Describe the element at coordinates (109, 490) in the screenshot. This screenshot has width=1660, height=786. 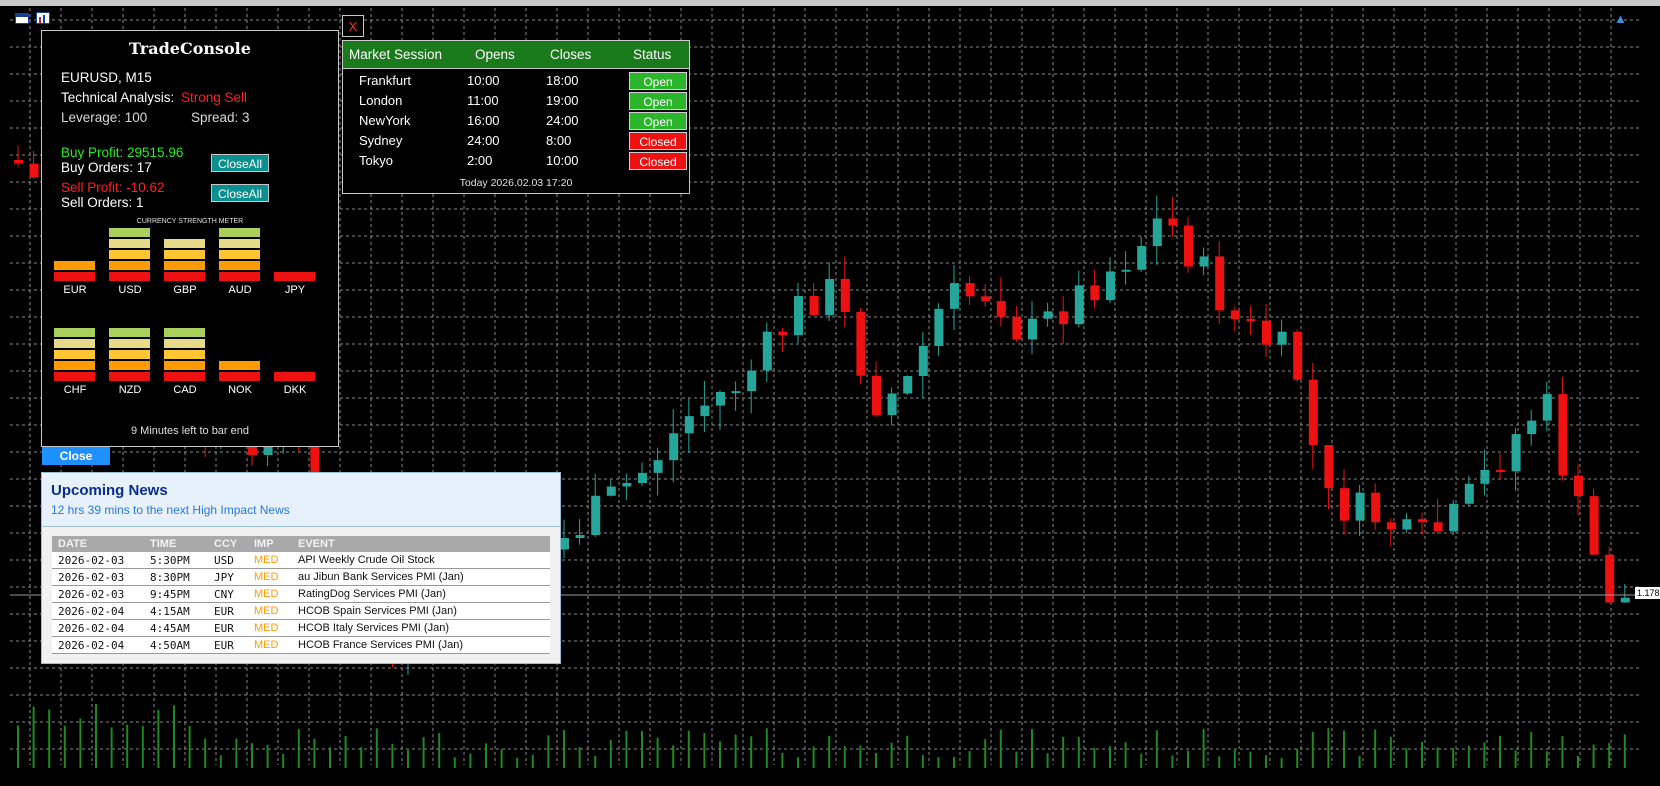
I see `news-title: Upcoming News` at that location.